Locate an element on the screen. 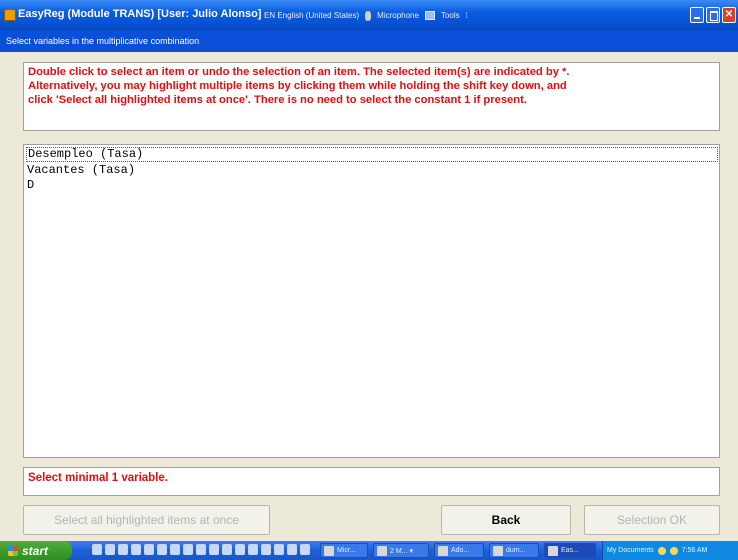 The image size is (738, 560). tools-label: Tools is located at coordinates (450, 15).